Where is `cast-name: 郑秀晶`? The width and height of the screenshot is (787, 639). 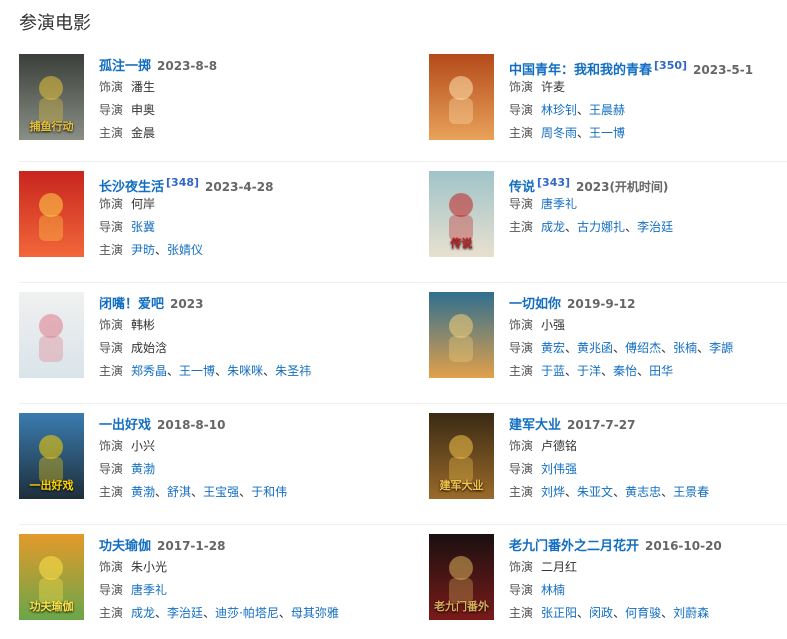 cast-name: 郑秀晶 is located at coordinates (149, 371).